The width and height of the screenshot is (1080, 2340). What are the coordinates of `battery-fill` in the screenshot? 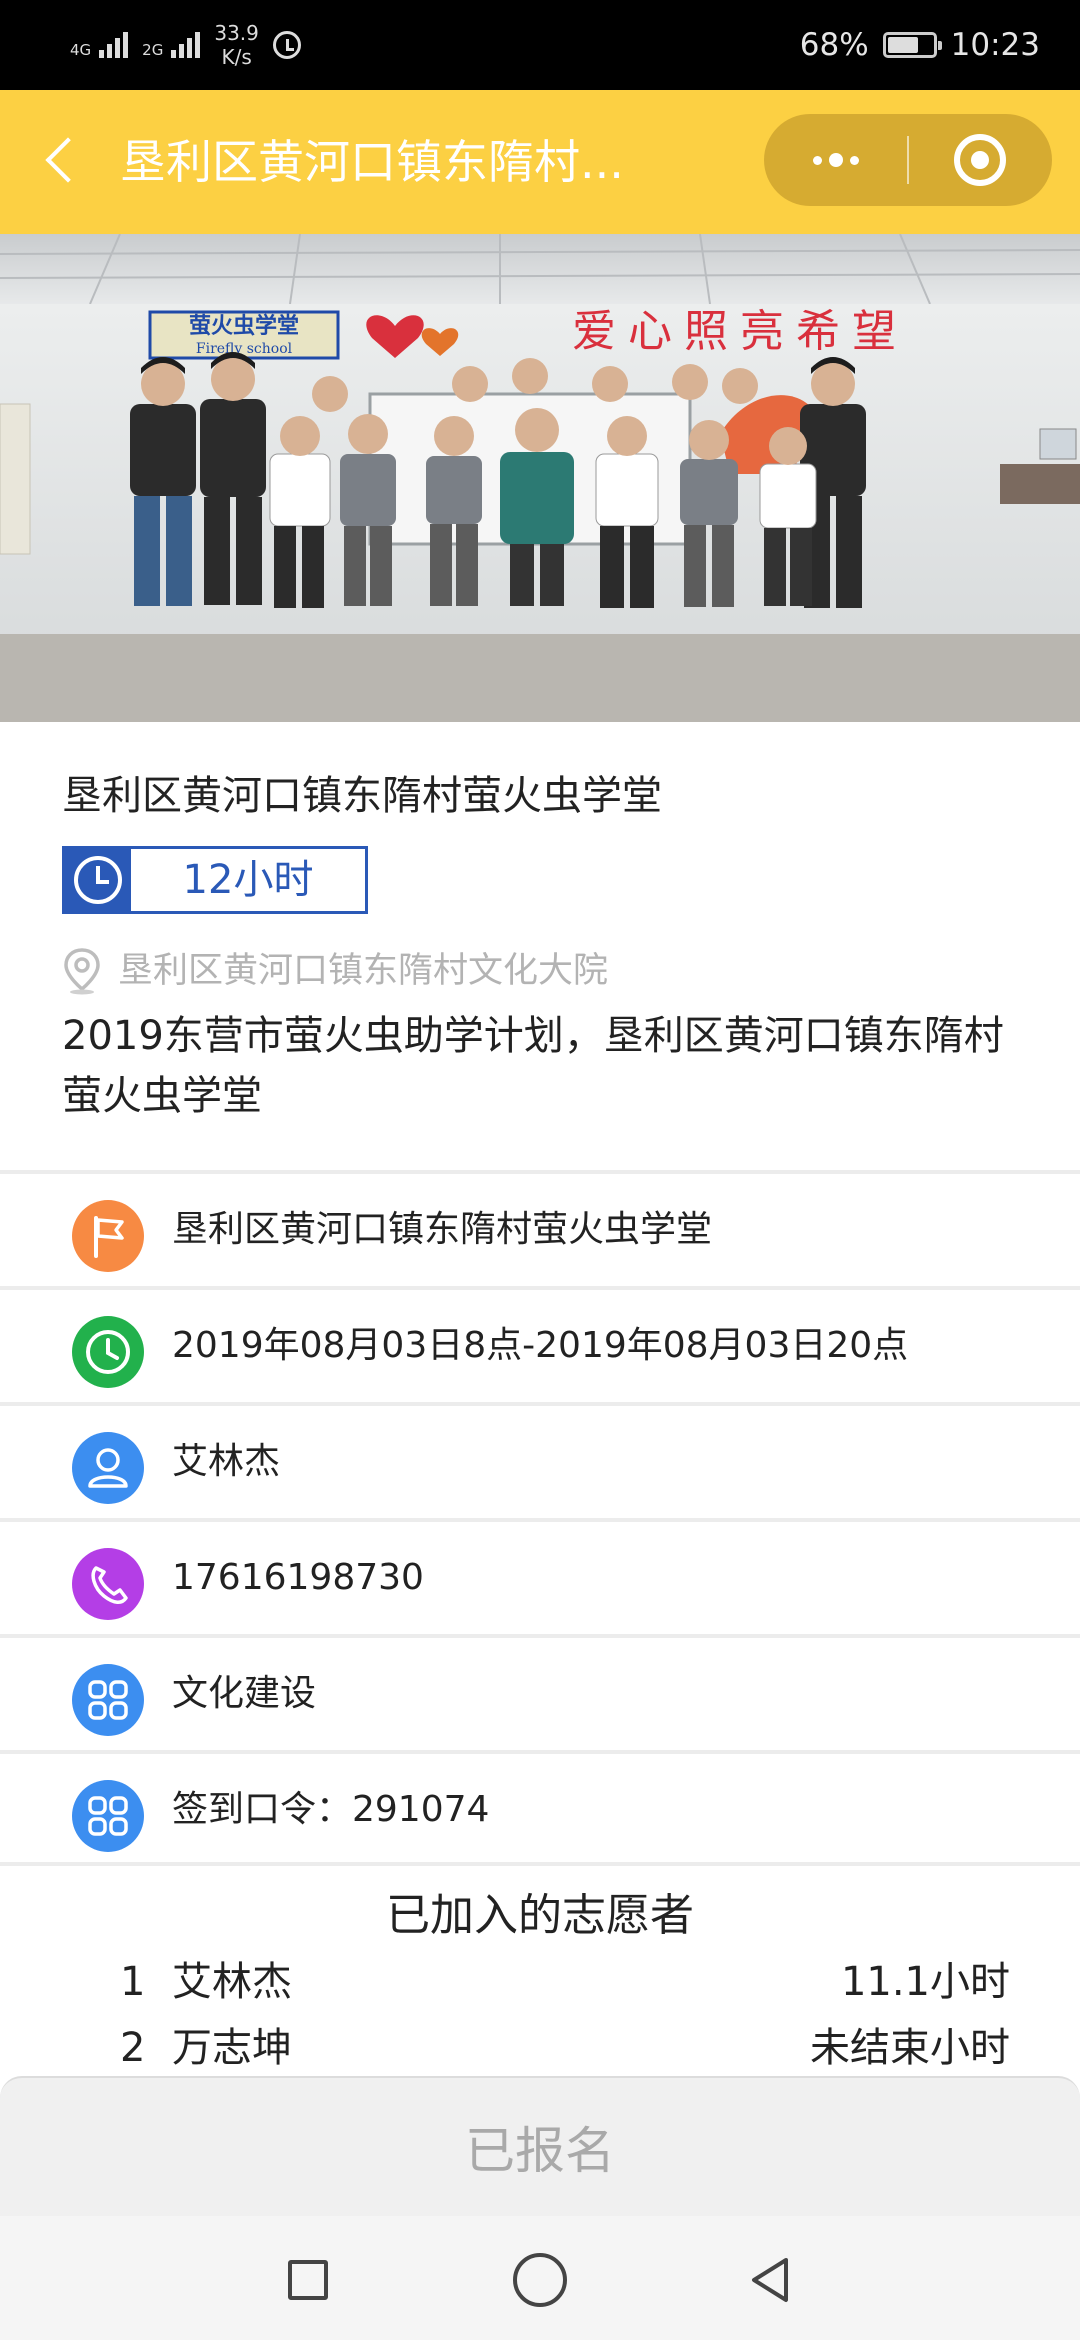 It's located at (902, 45).